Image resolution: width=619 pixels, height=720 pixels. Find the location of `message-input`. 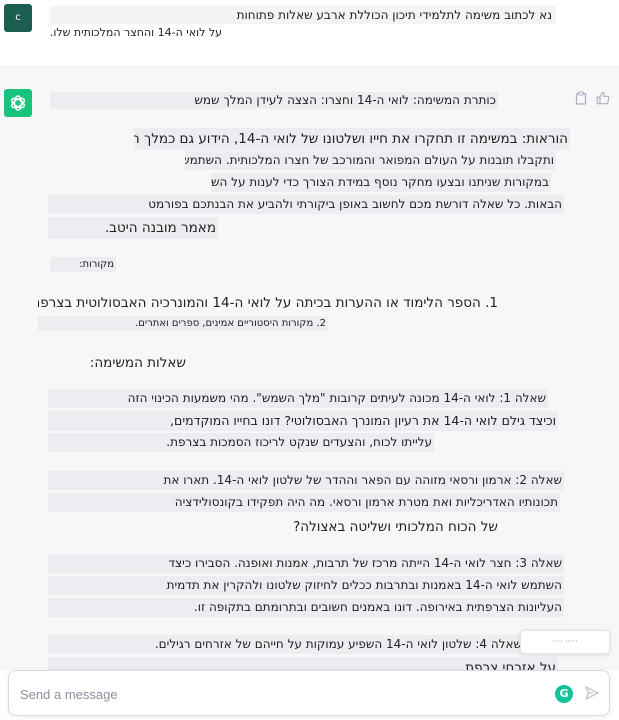

message-input is located at coordinates (280, 694).